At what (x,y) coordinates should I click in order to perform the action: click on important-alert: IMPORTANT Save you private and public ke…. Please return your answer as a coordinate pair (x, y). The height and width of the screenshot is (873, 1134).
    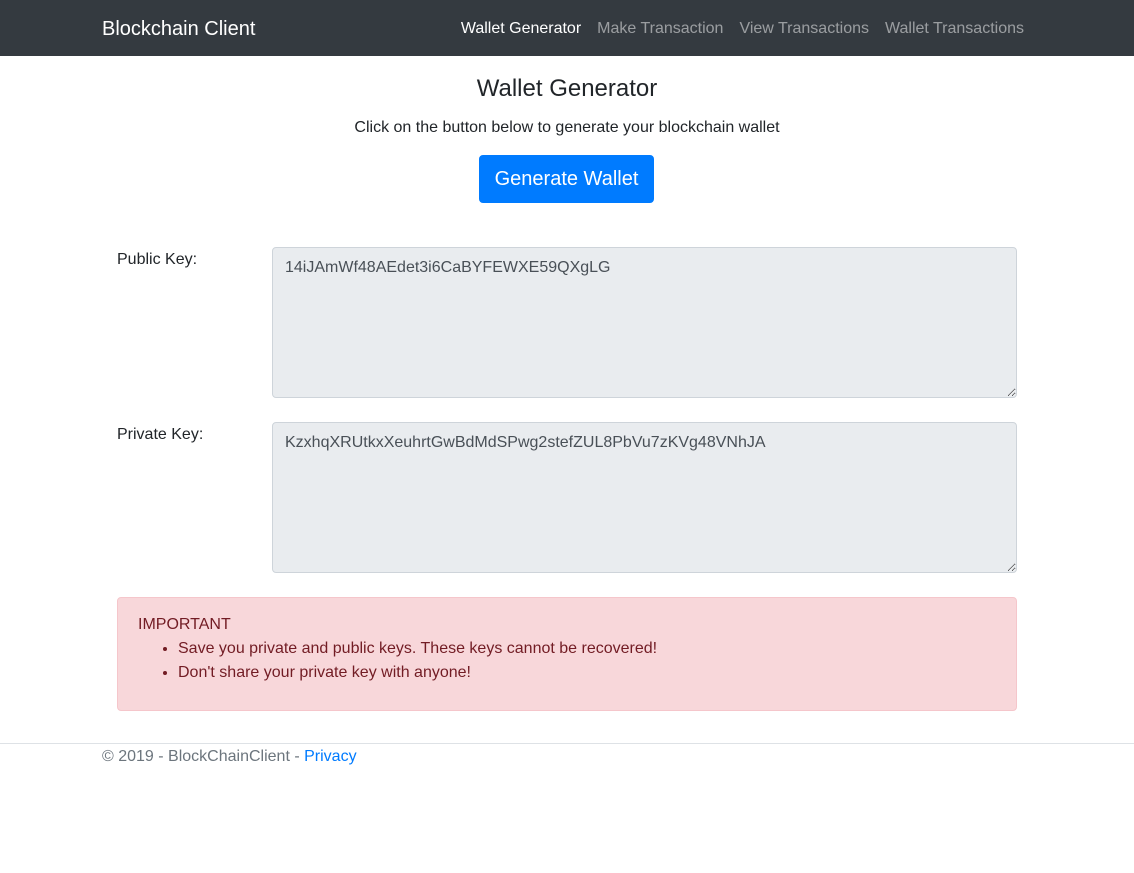
    Looking at the image, I should click on (567, 654).